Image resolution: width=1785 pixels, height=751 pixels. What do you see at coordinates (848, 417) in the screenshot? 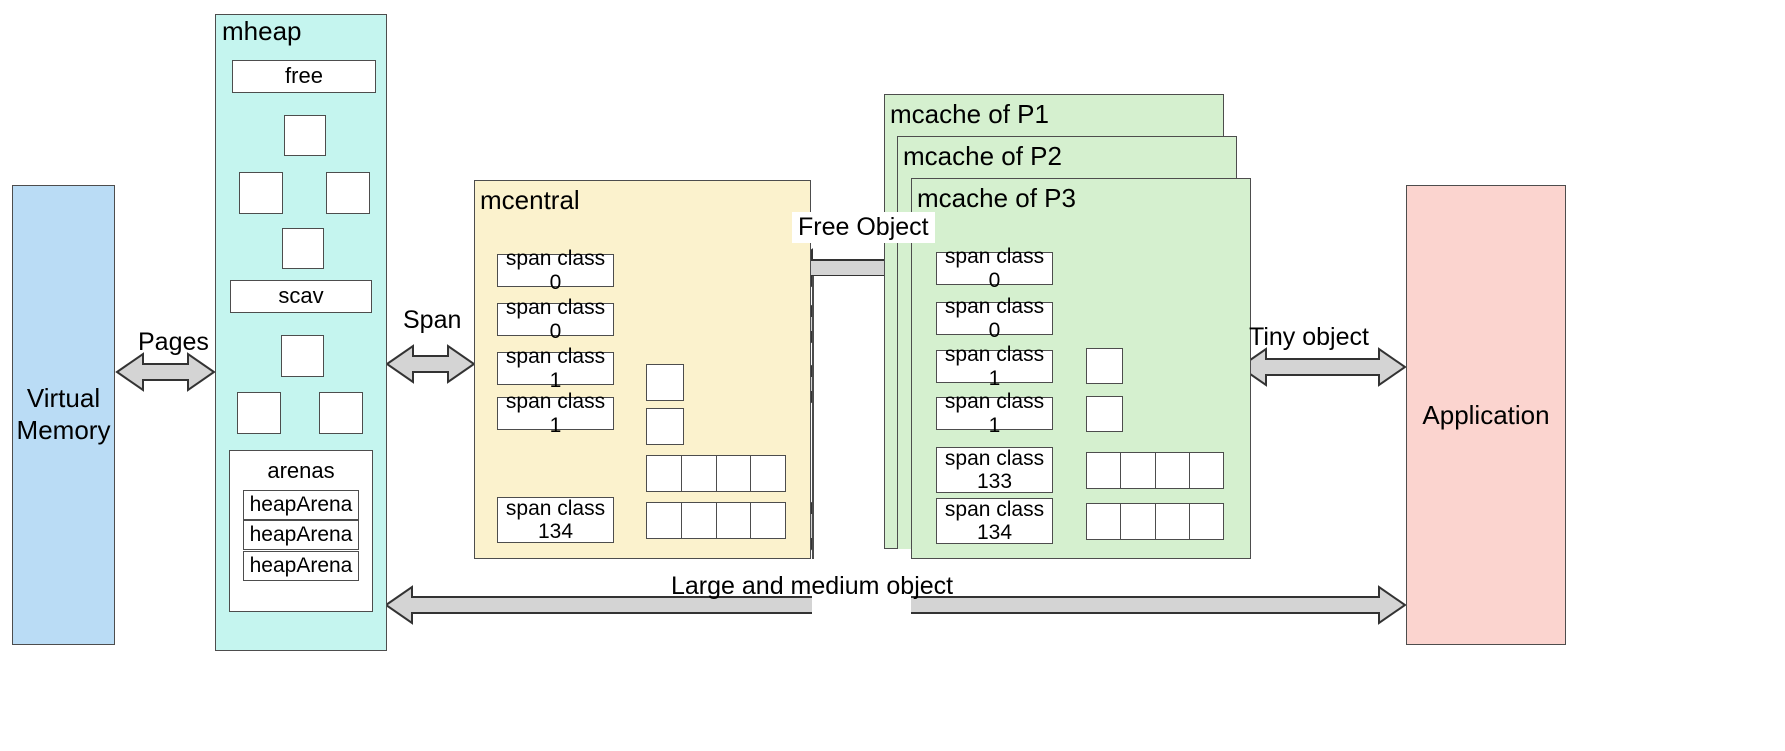
I see `mcache-gap-mask` at bounding box center [848, 417].